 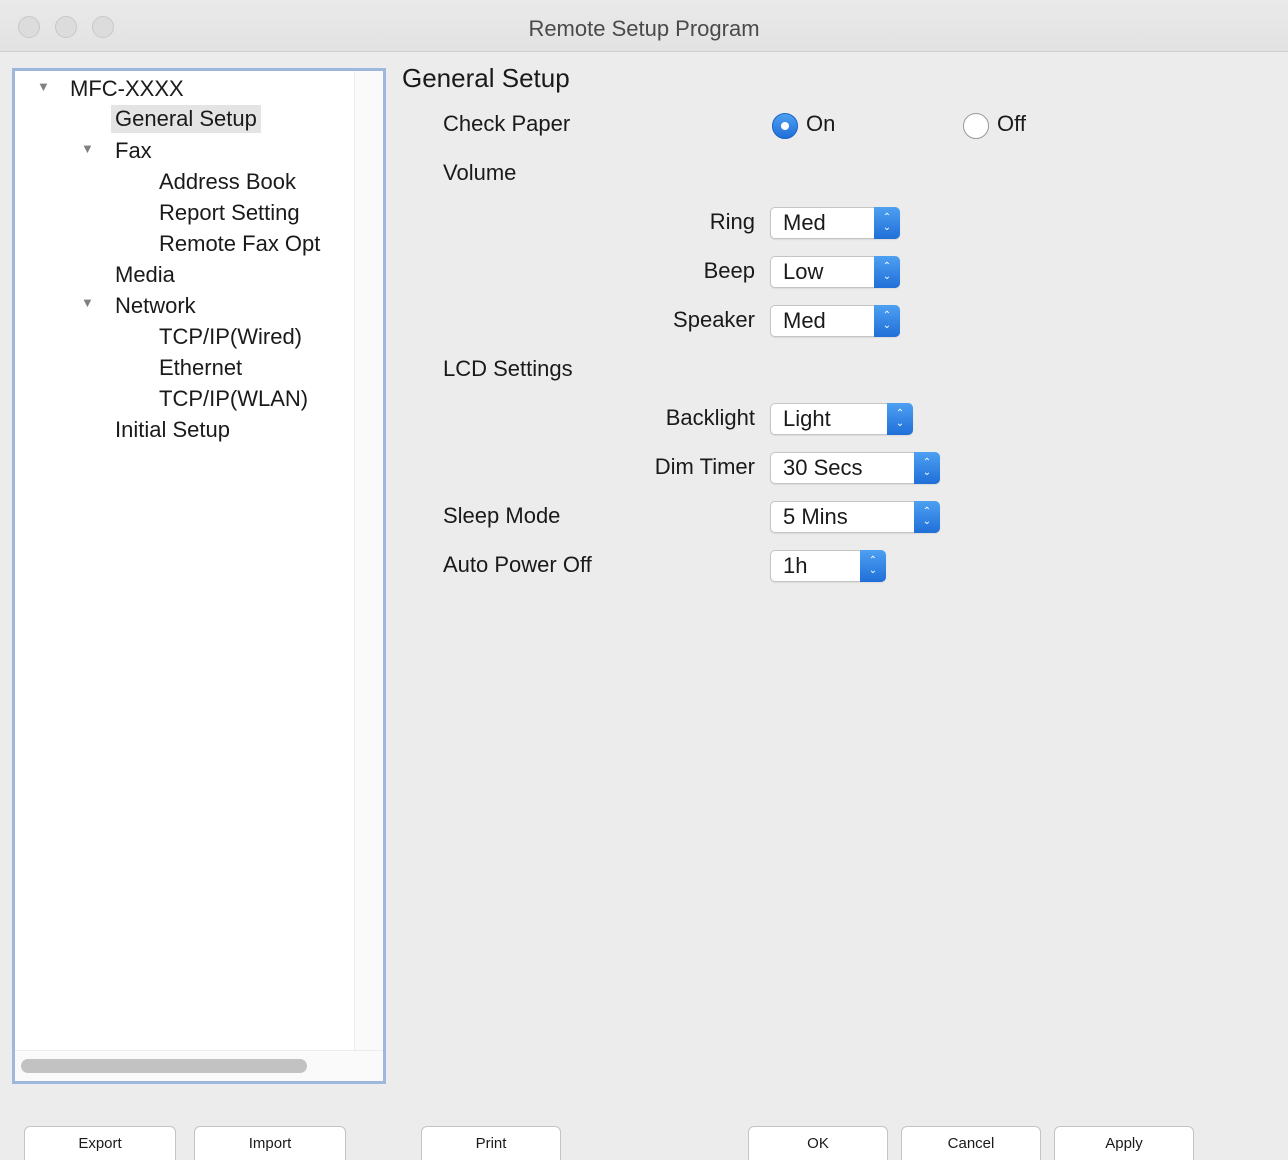 What do you see at coordinates (172, 430) in the screenshot?
I see `tree-item-initial-setup: Initial Setup` at bounding box center [172, 430].